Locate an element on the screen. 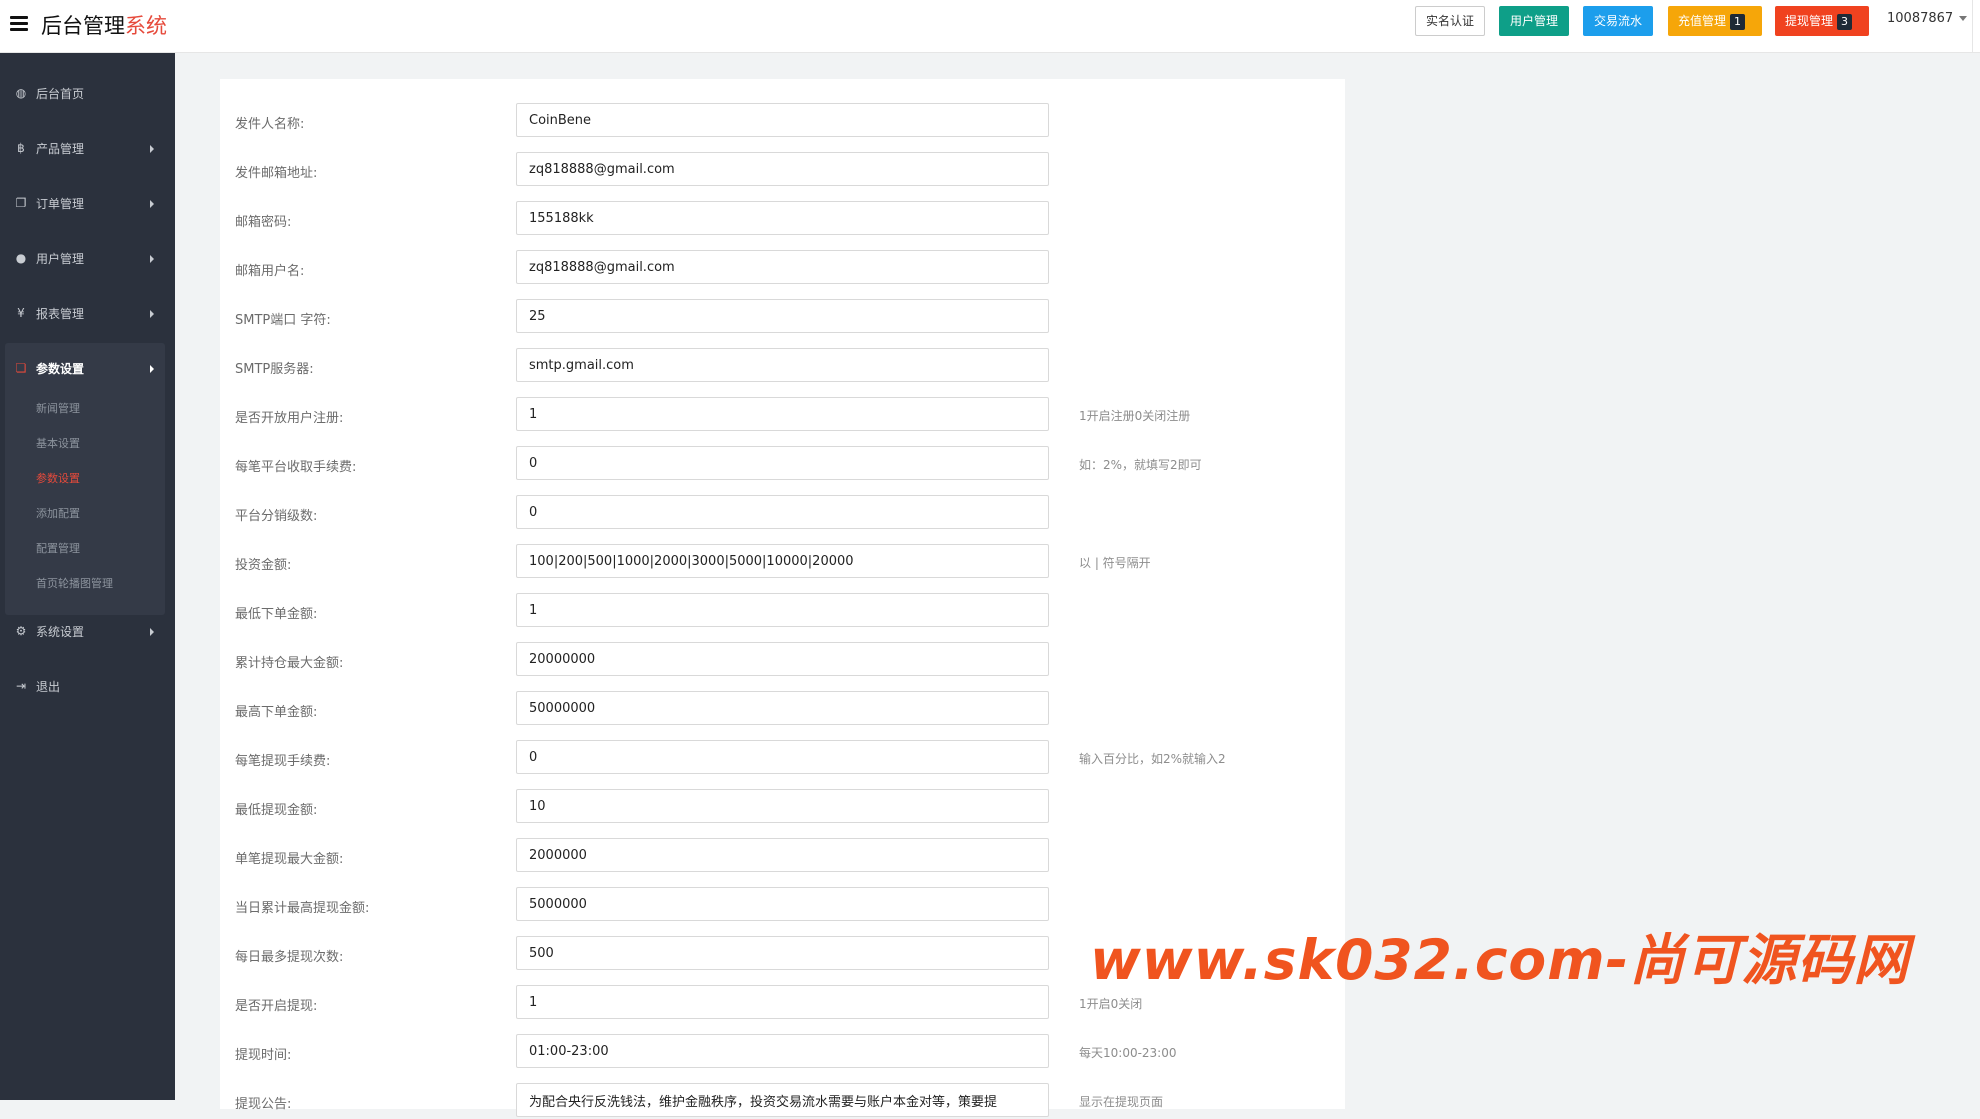 This screenshot has width=1980, height=1119. form-row: 邮箱用户名: is located at coordinates (782, 268).